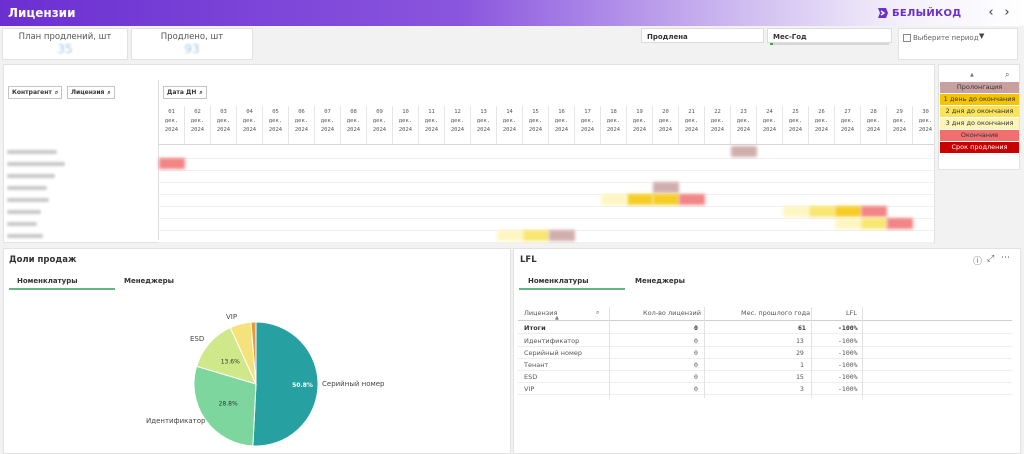 The image size is (1024, 454). What do you see at coordinates (1005, 258) in the screenshot?
I see `more-menu-icon: ⋯` at bounding box center [1005, 258].